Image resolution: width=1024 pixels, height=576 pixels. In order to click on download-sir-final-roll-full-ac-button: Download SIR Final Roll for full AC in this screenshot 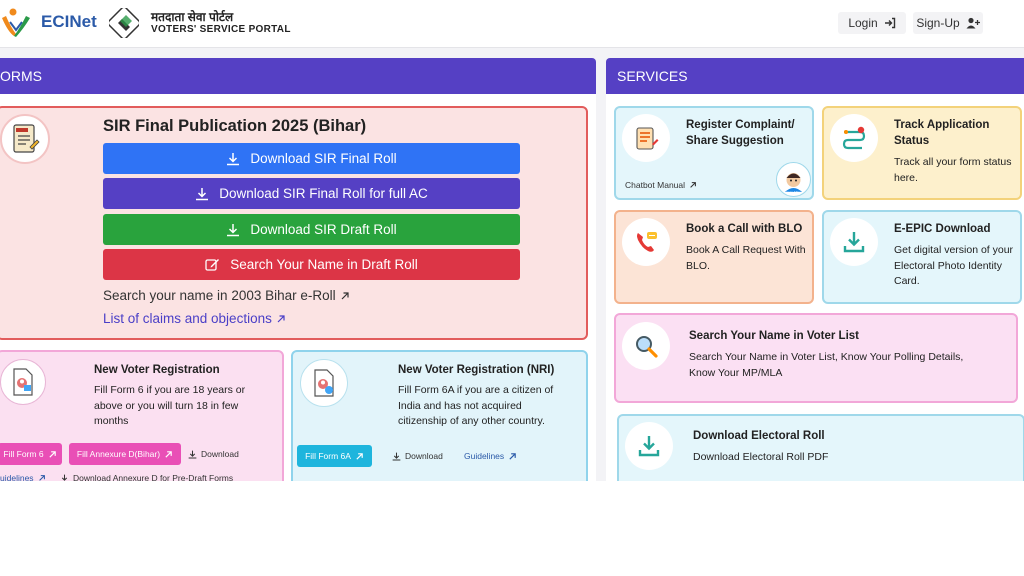, I will do `click(311, 193)`.